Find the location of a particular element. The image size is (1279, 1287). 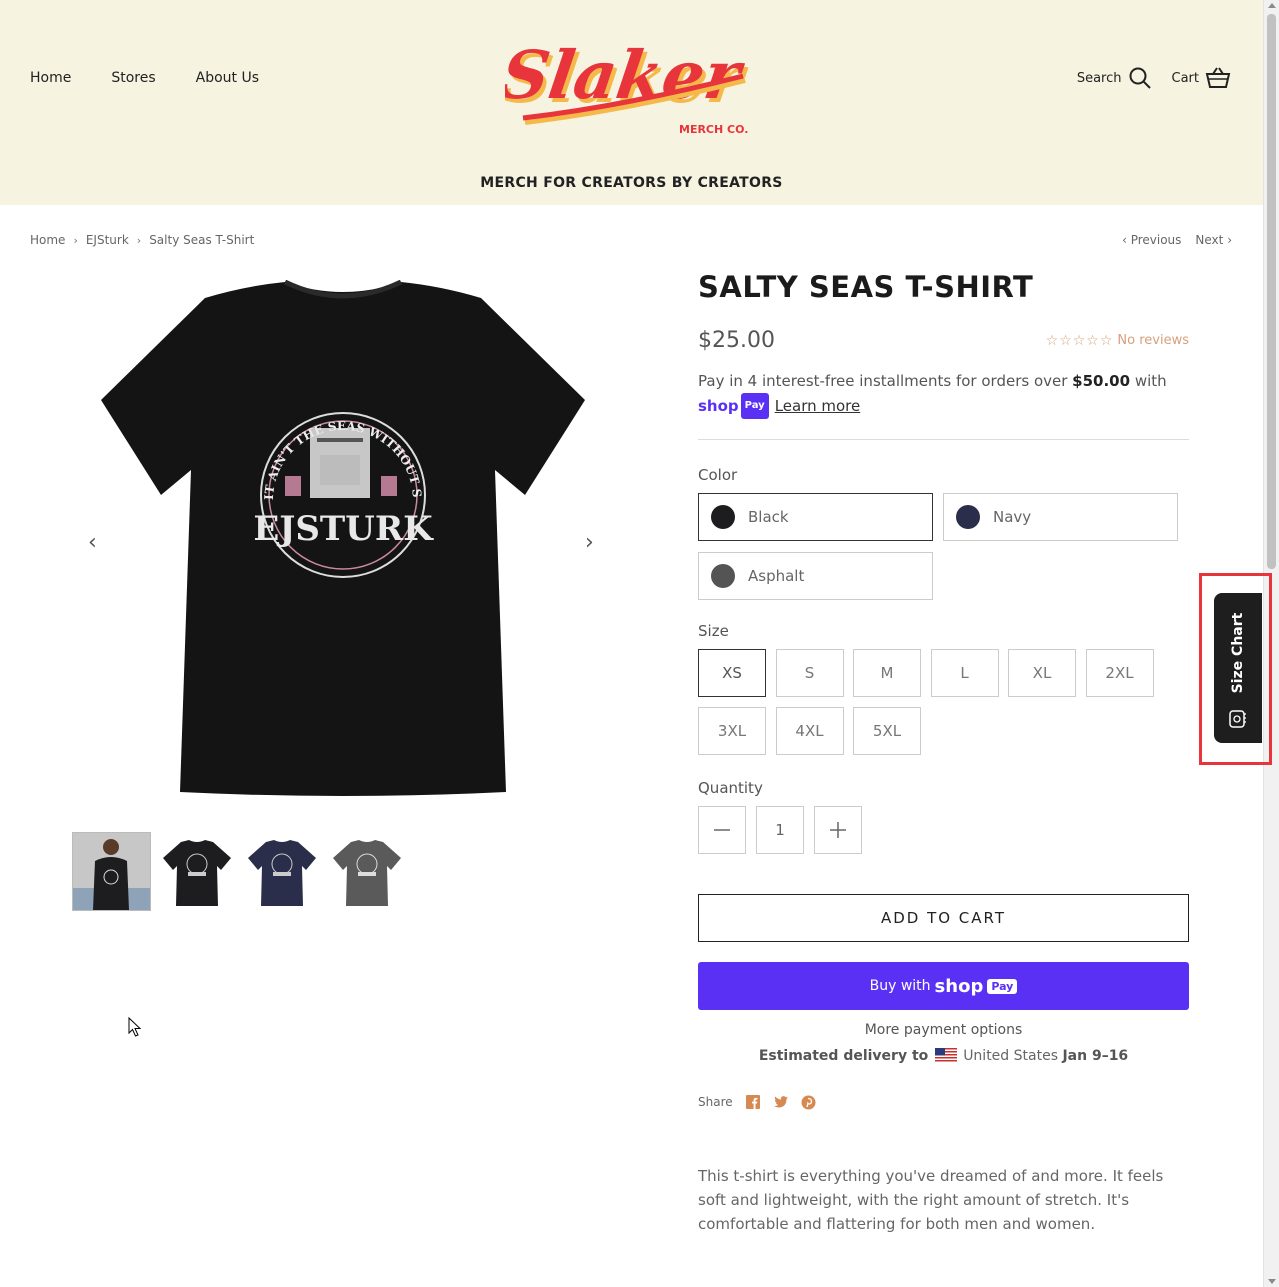

size-option-s: S is located at coordinates (809, 673).